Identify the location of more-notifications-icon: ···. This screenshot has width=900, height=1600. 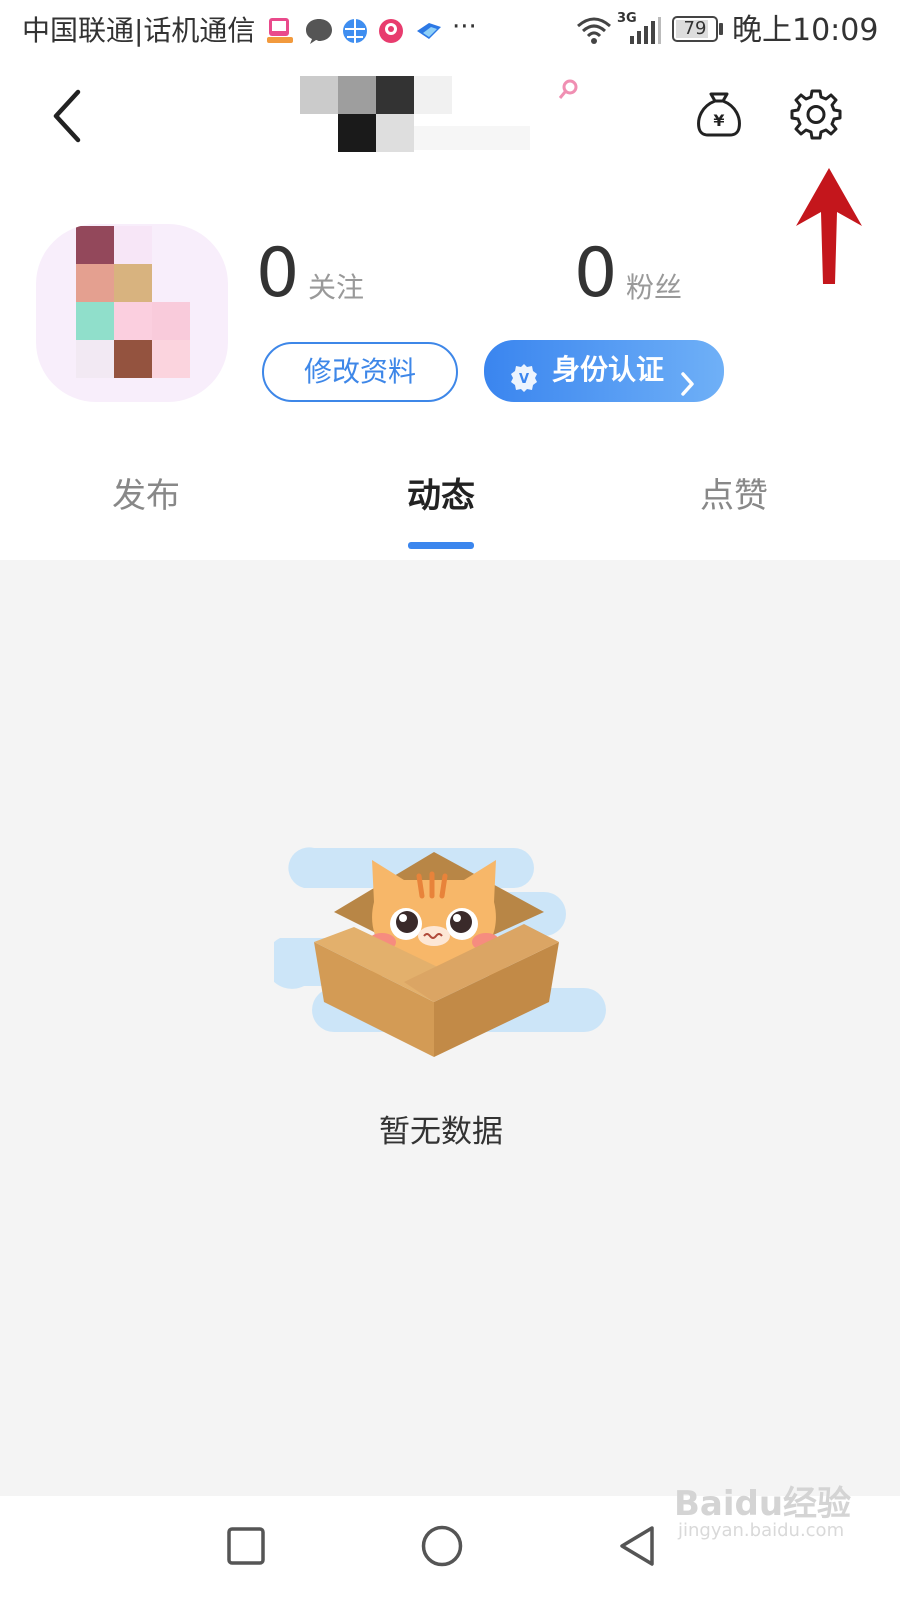
(464, 27).